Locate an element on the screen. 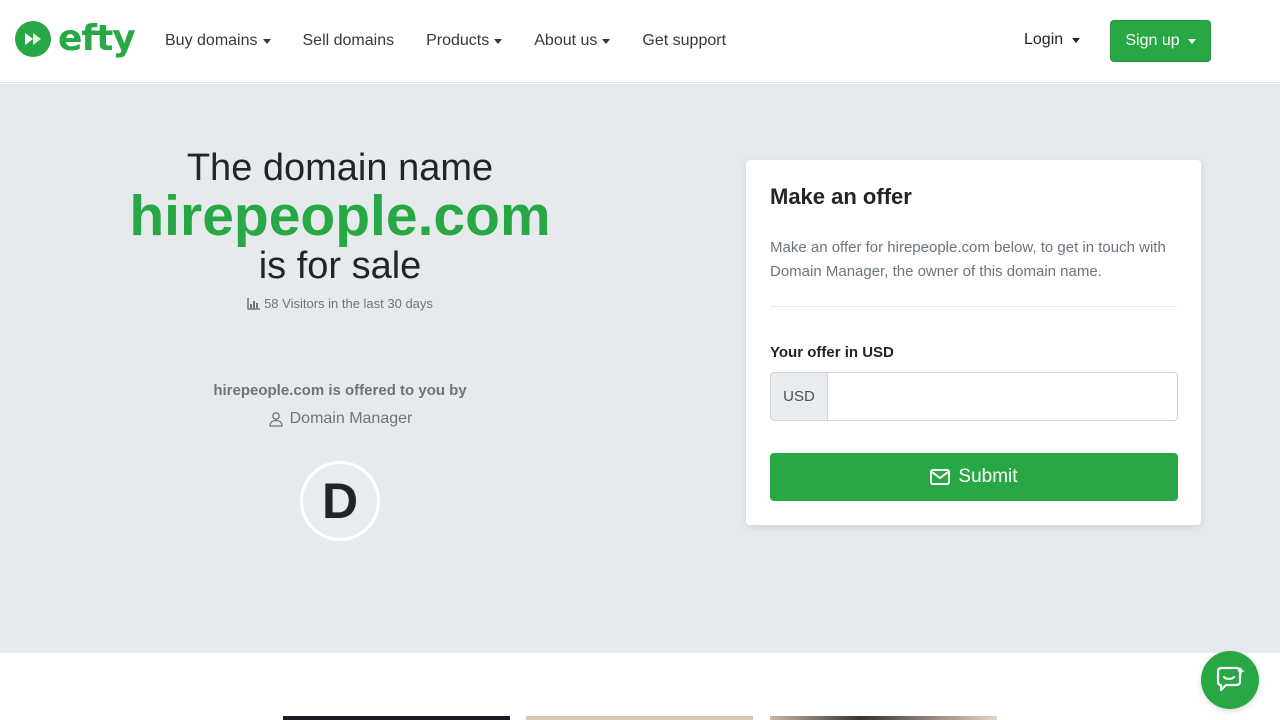 This screenshot has width=1280, height=720. login-label: Login is located at coordinates (1044, 39).